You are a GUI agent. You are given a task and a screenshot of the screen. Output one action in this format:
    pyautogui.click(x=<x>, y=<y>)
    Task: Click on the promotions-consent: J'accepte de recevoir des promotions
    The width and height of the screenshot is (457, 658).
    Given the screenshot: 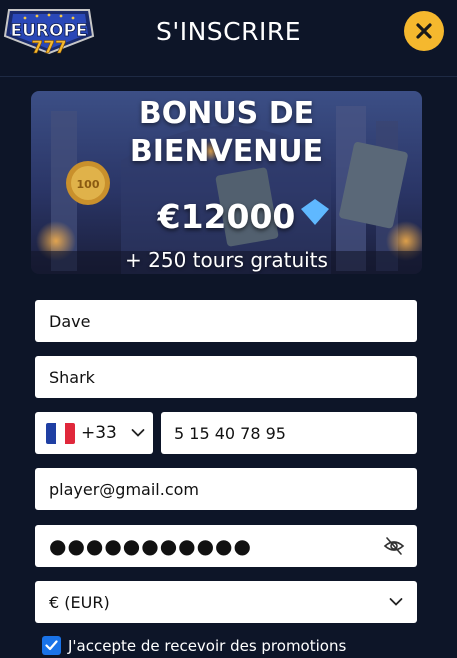 What is the action you would take?
    pyautogui.click(x=194, y=645)
    